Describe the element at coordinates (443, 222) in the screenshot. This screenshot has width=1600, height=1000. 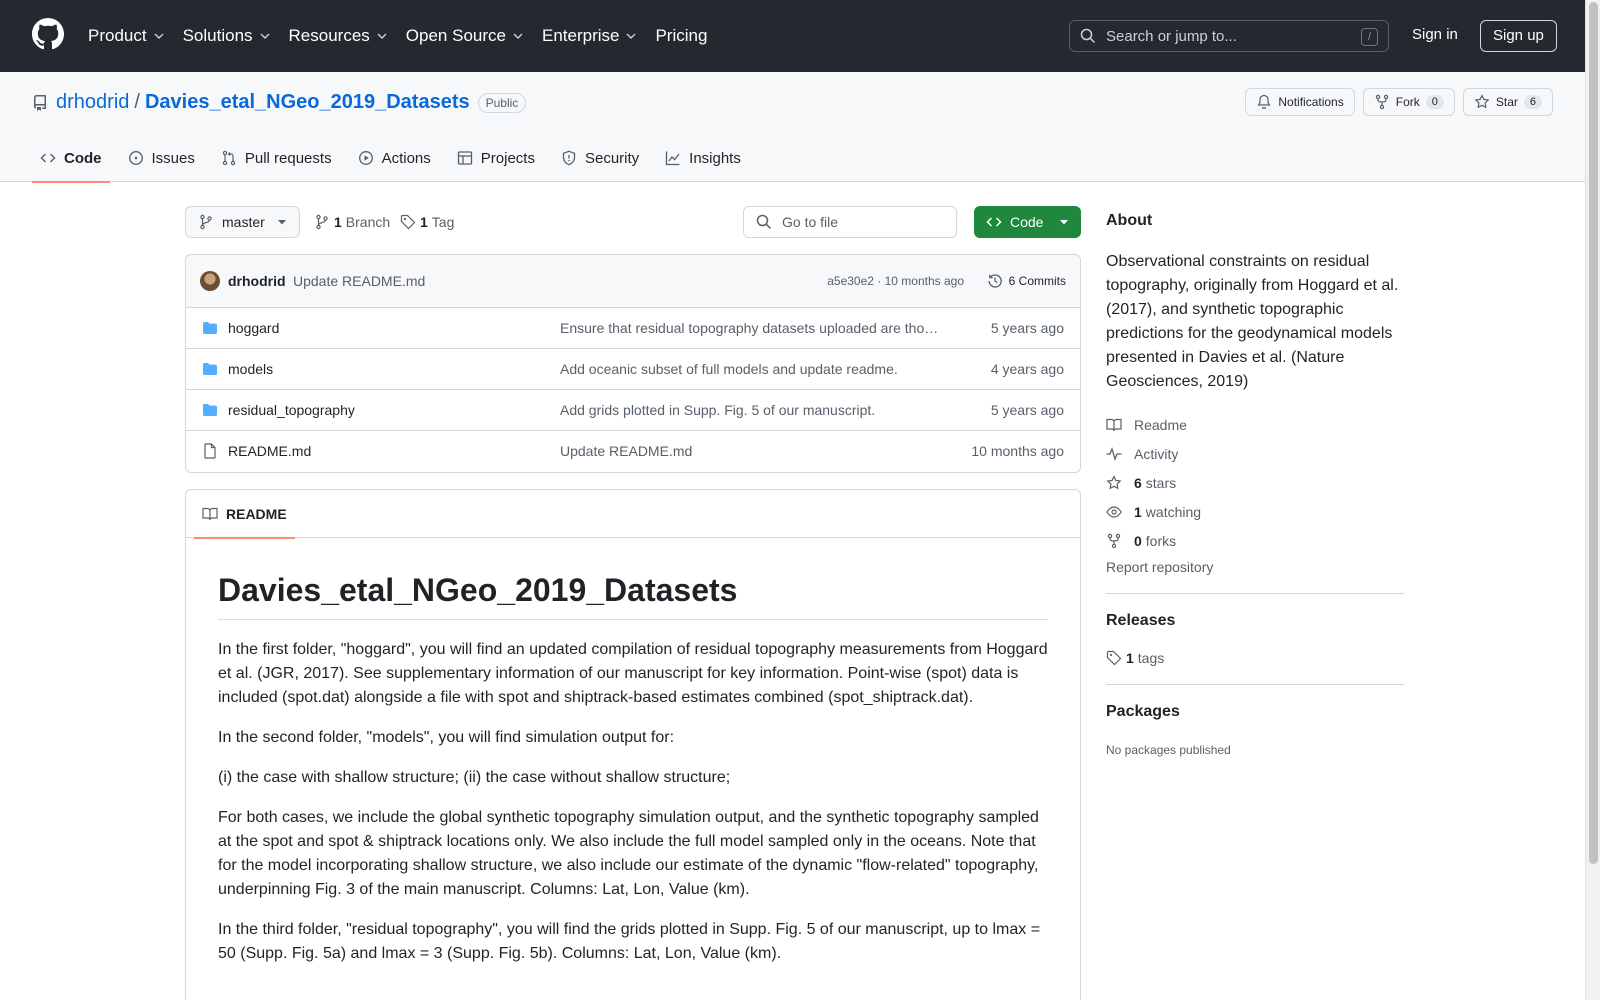
I see `tag-label: Tag` at that location.